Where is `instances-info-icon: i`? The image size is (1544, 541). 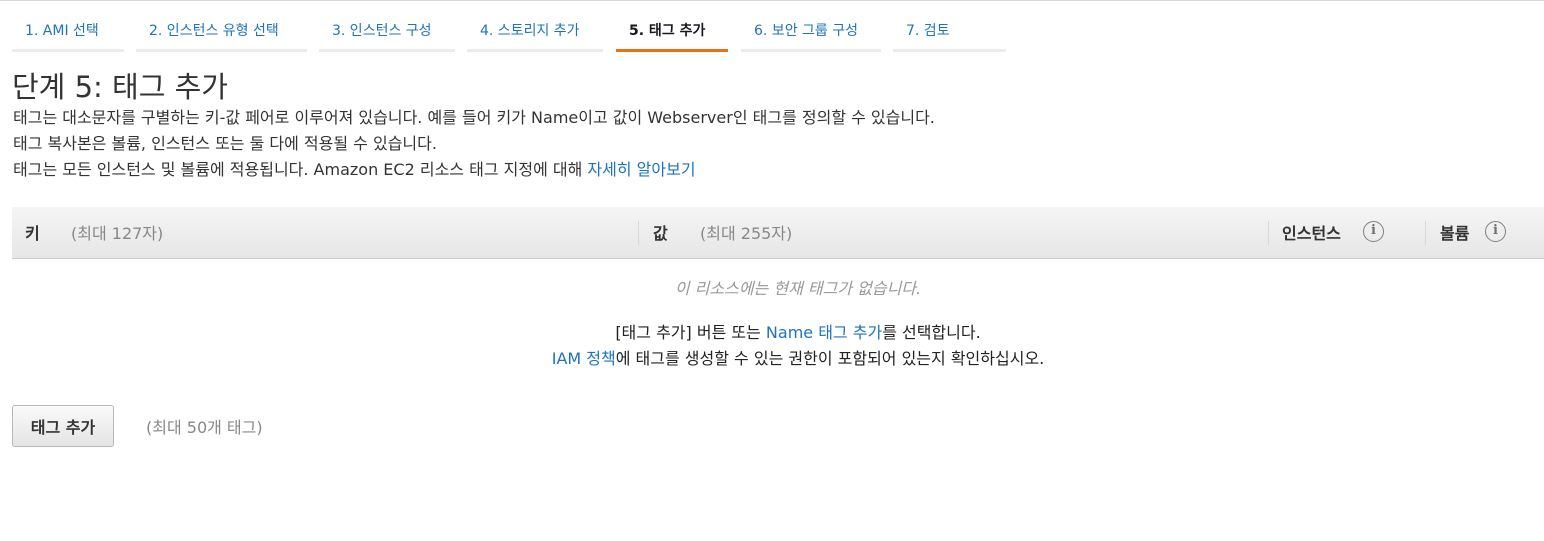
instances-info-icon: i is located at coordinates (1373, 231).